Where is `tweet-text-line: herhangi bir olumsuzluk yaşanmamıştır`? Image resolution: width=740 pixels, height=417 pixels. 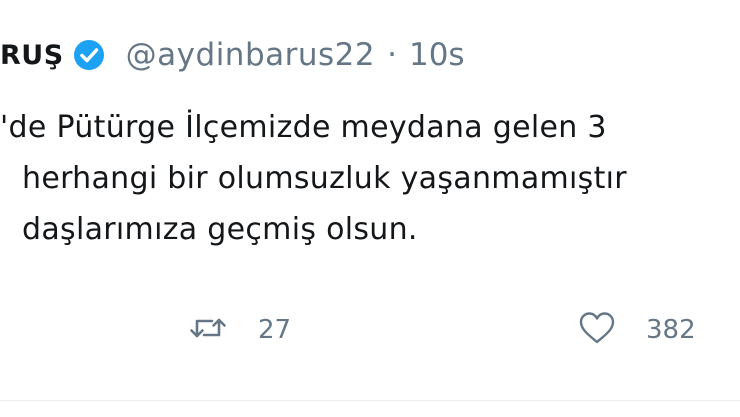 tweet-text-line: herhangi bir olumsuzluk yaşanmamıştır is located at coordinates (324, 178).